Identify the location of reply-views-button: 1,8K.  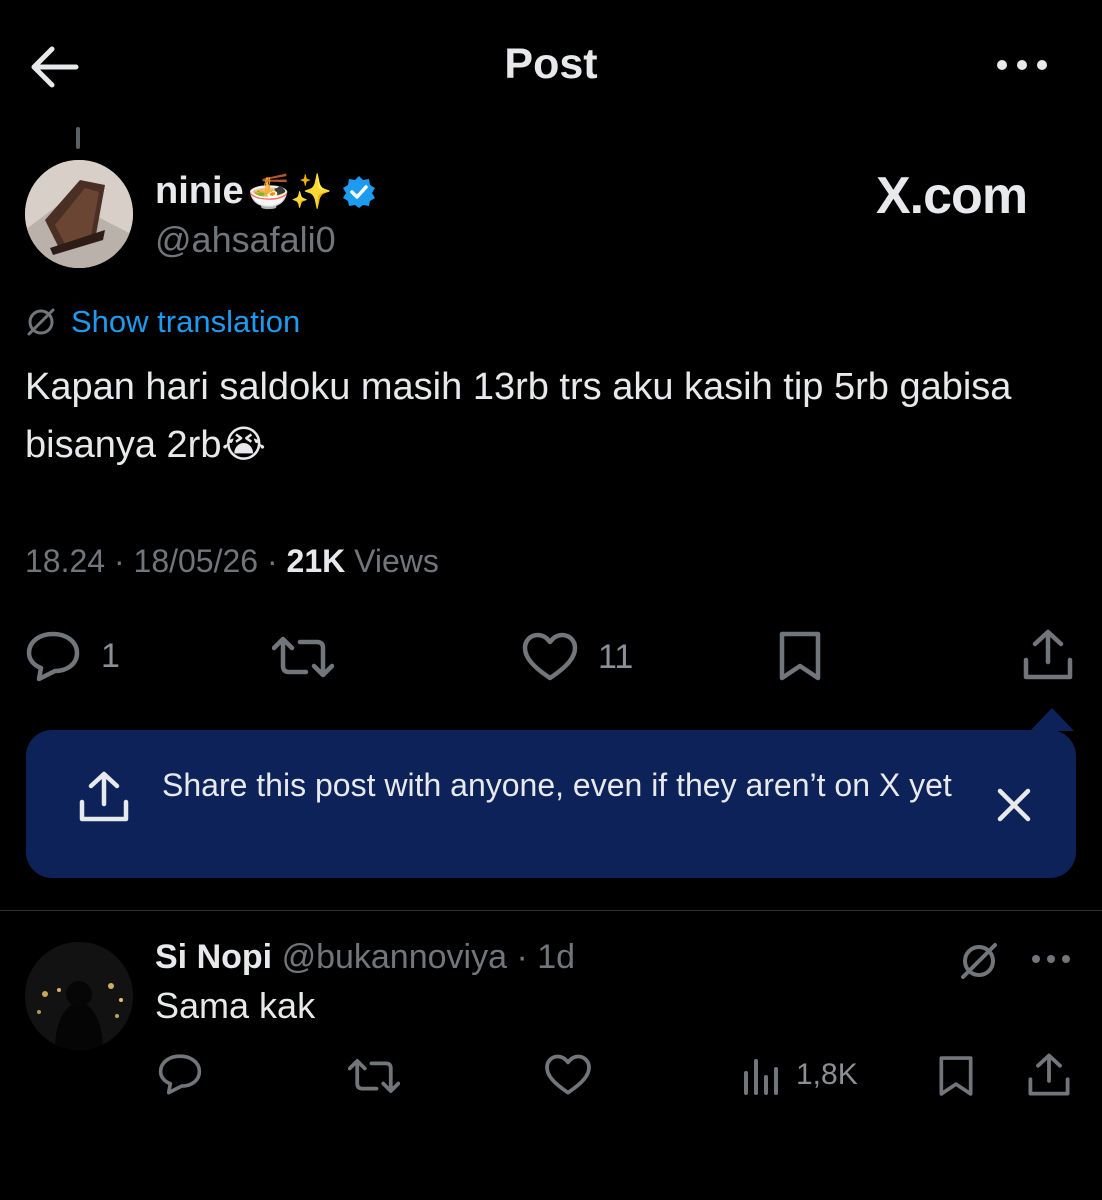
(800, 1075).